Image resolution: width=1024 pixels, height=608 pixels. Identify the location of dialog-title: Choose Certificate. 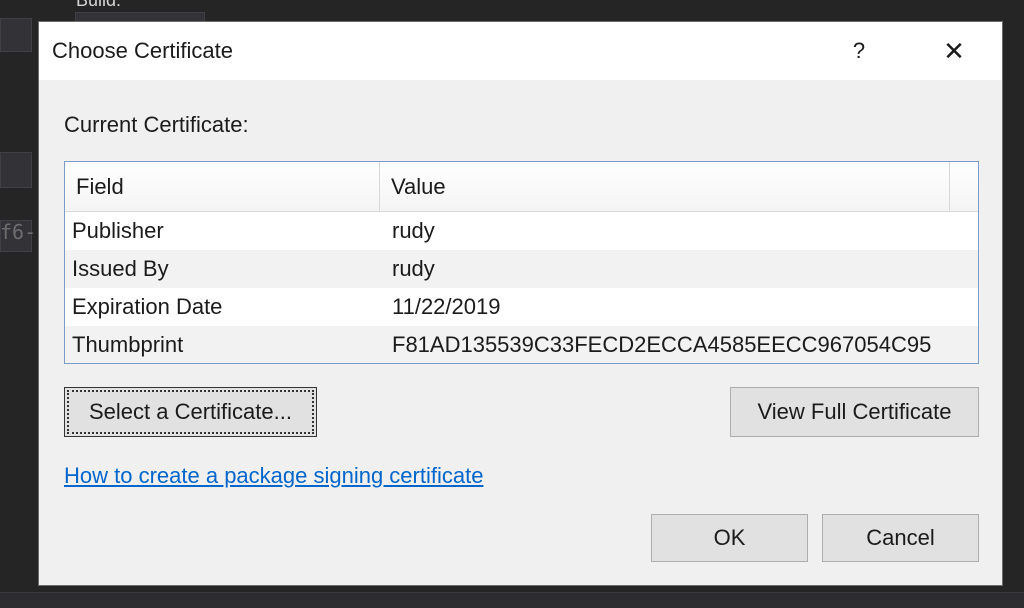
(142, 50).